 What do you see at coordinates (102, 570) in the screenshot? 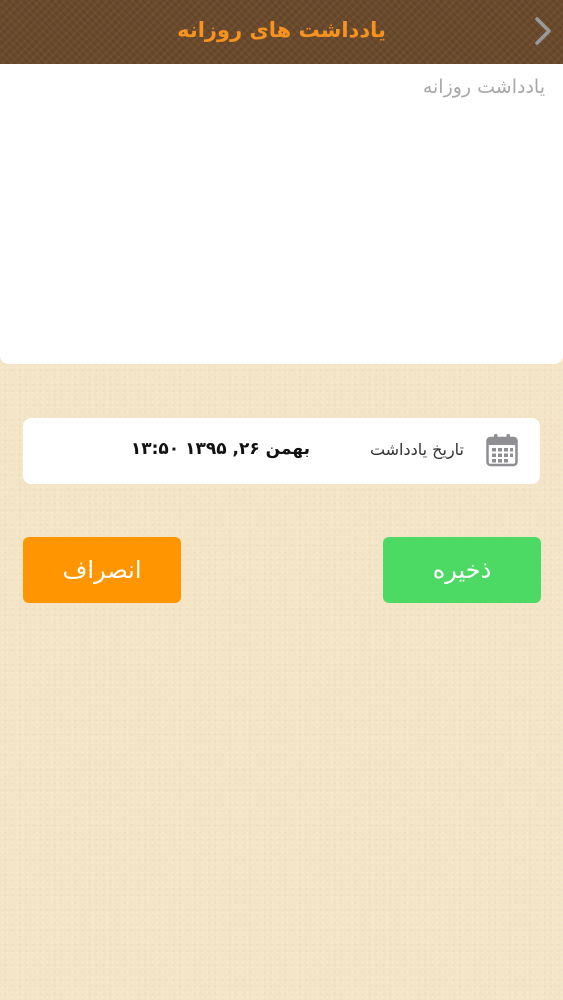
I see `cancel-button: انصراف` at bounding box center [102, 570].